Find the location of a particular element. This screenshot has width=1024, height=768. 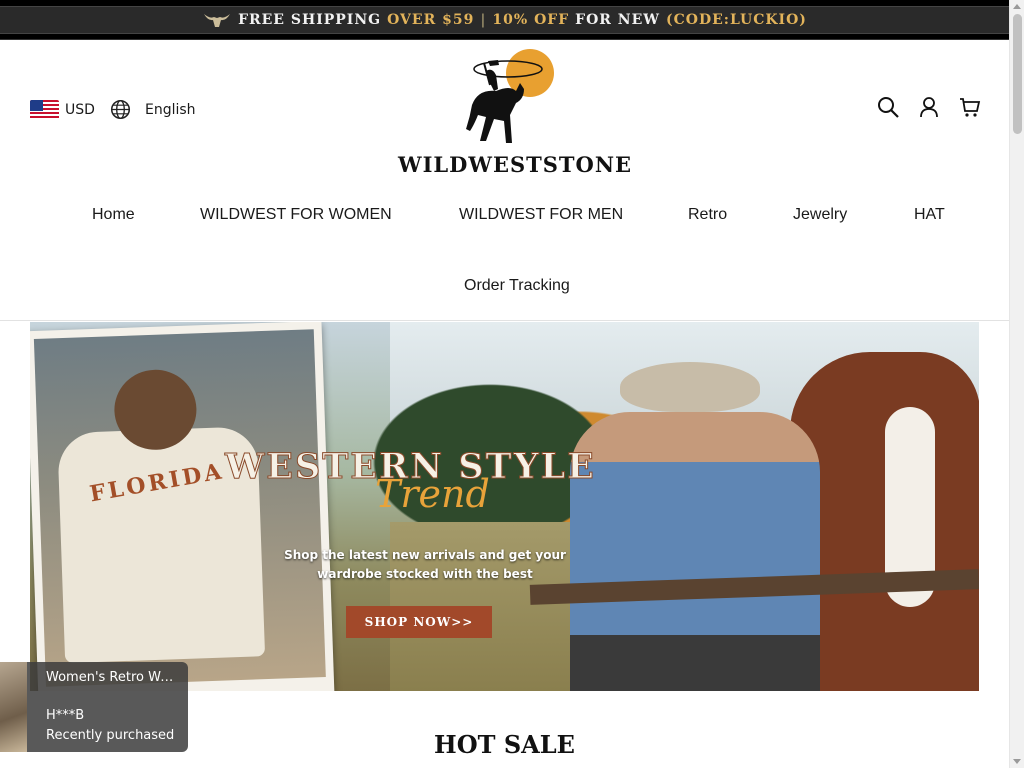

nav-order-tracking: Order Tracking is located at coordinates (517, 286).